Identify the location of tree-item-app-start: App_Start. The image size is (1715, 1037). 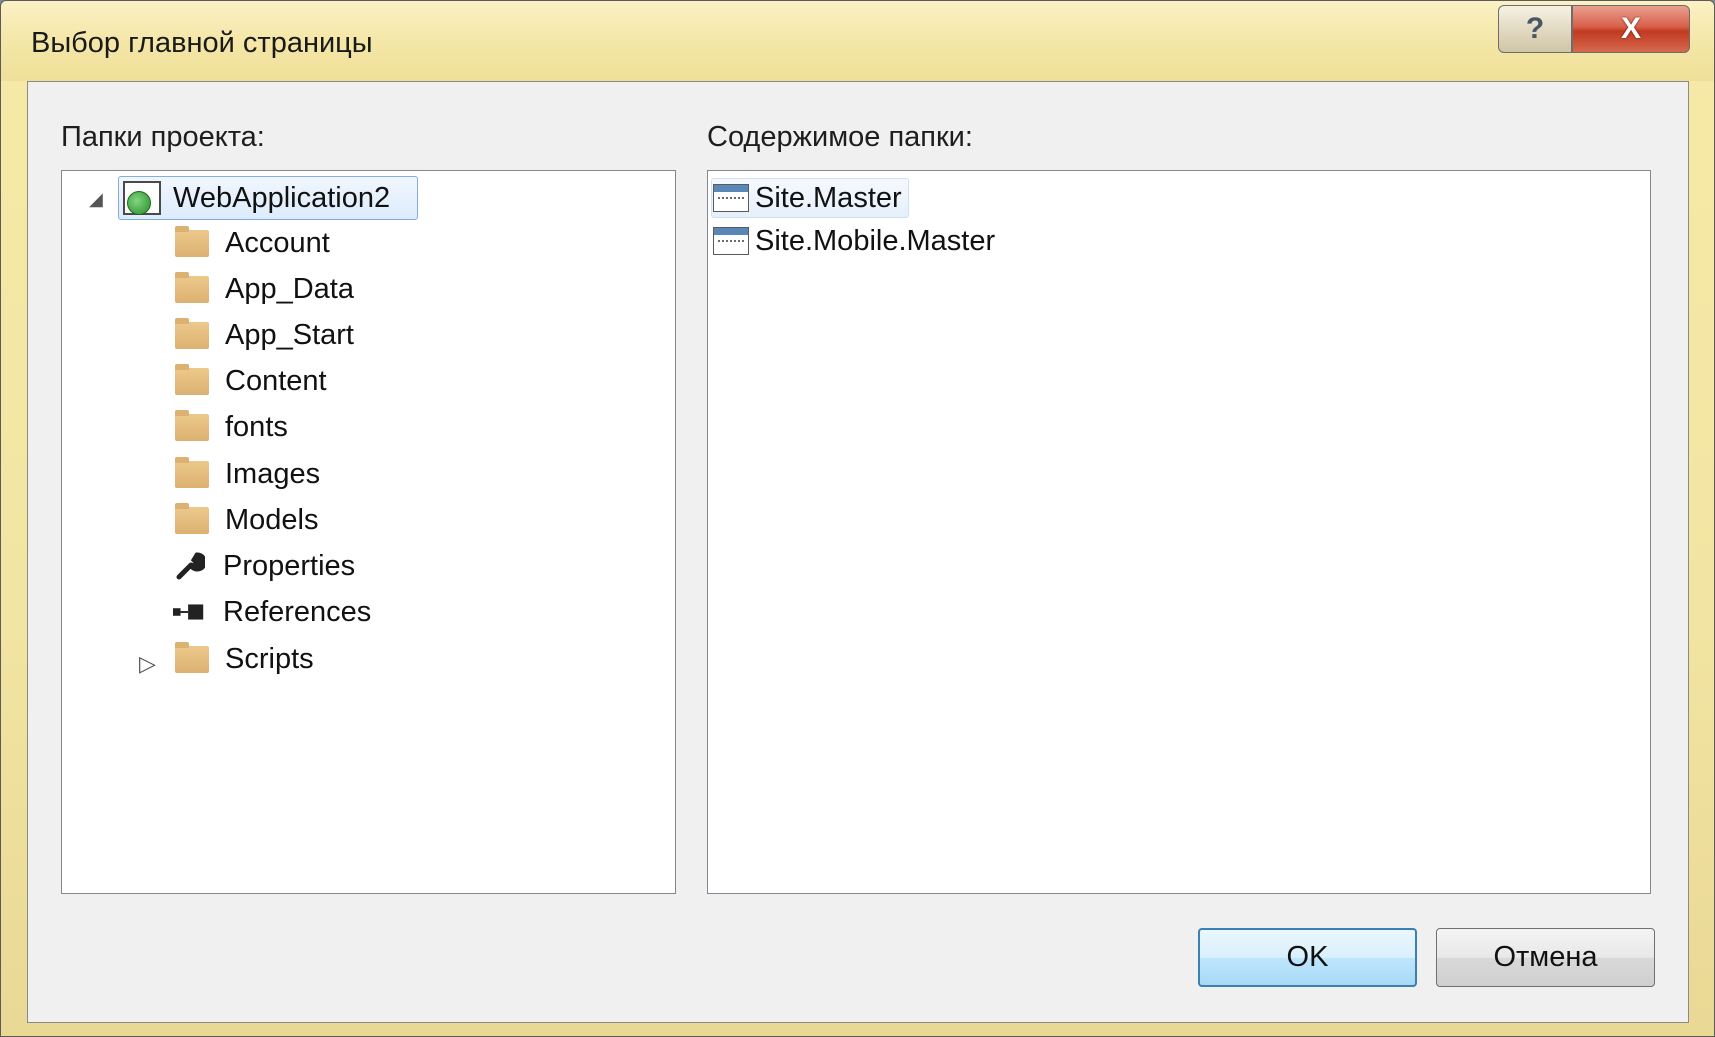
(264, 335).